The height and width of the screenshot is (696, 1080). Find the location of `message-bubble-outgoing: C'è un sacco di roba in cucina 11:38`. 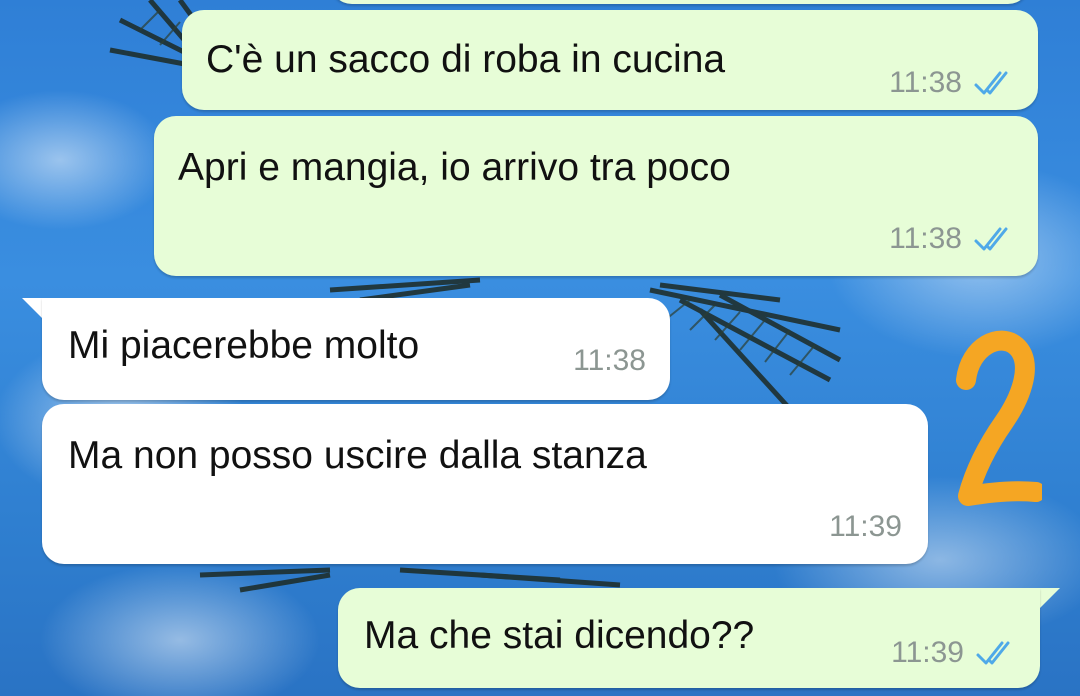

message-bubble-outgoing: C'è un sacco di roba in cucina 11:38 is located at coordinates (610, 60).